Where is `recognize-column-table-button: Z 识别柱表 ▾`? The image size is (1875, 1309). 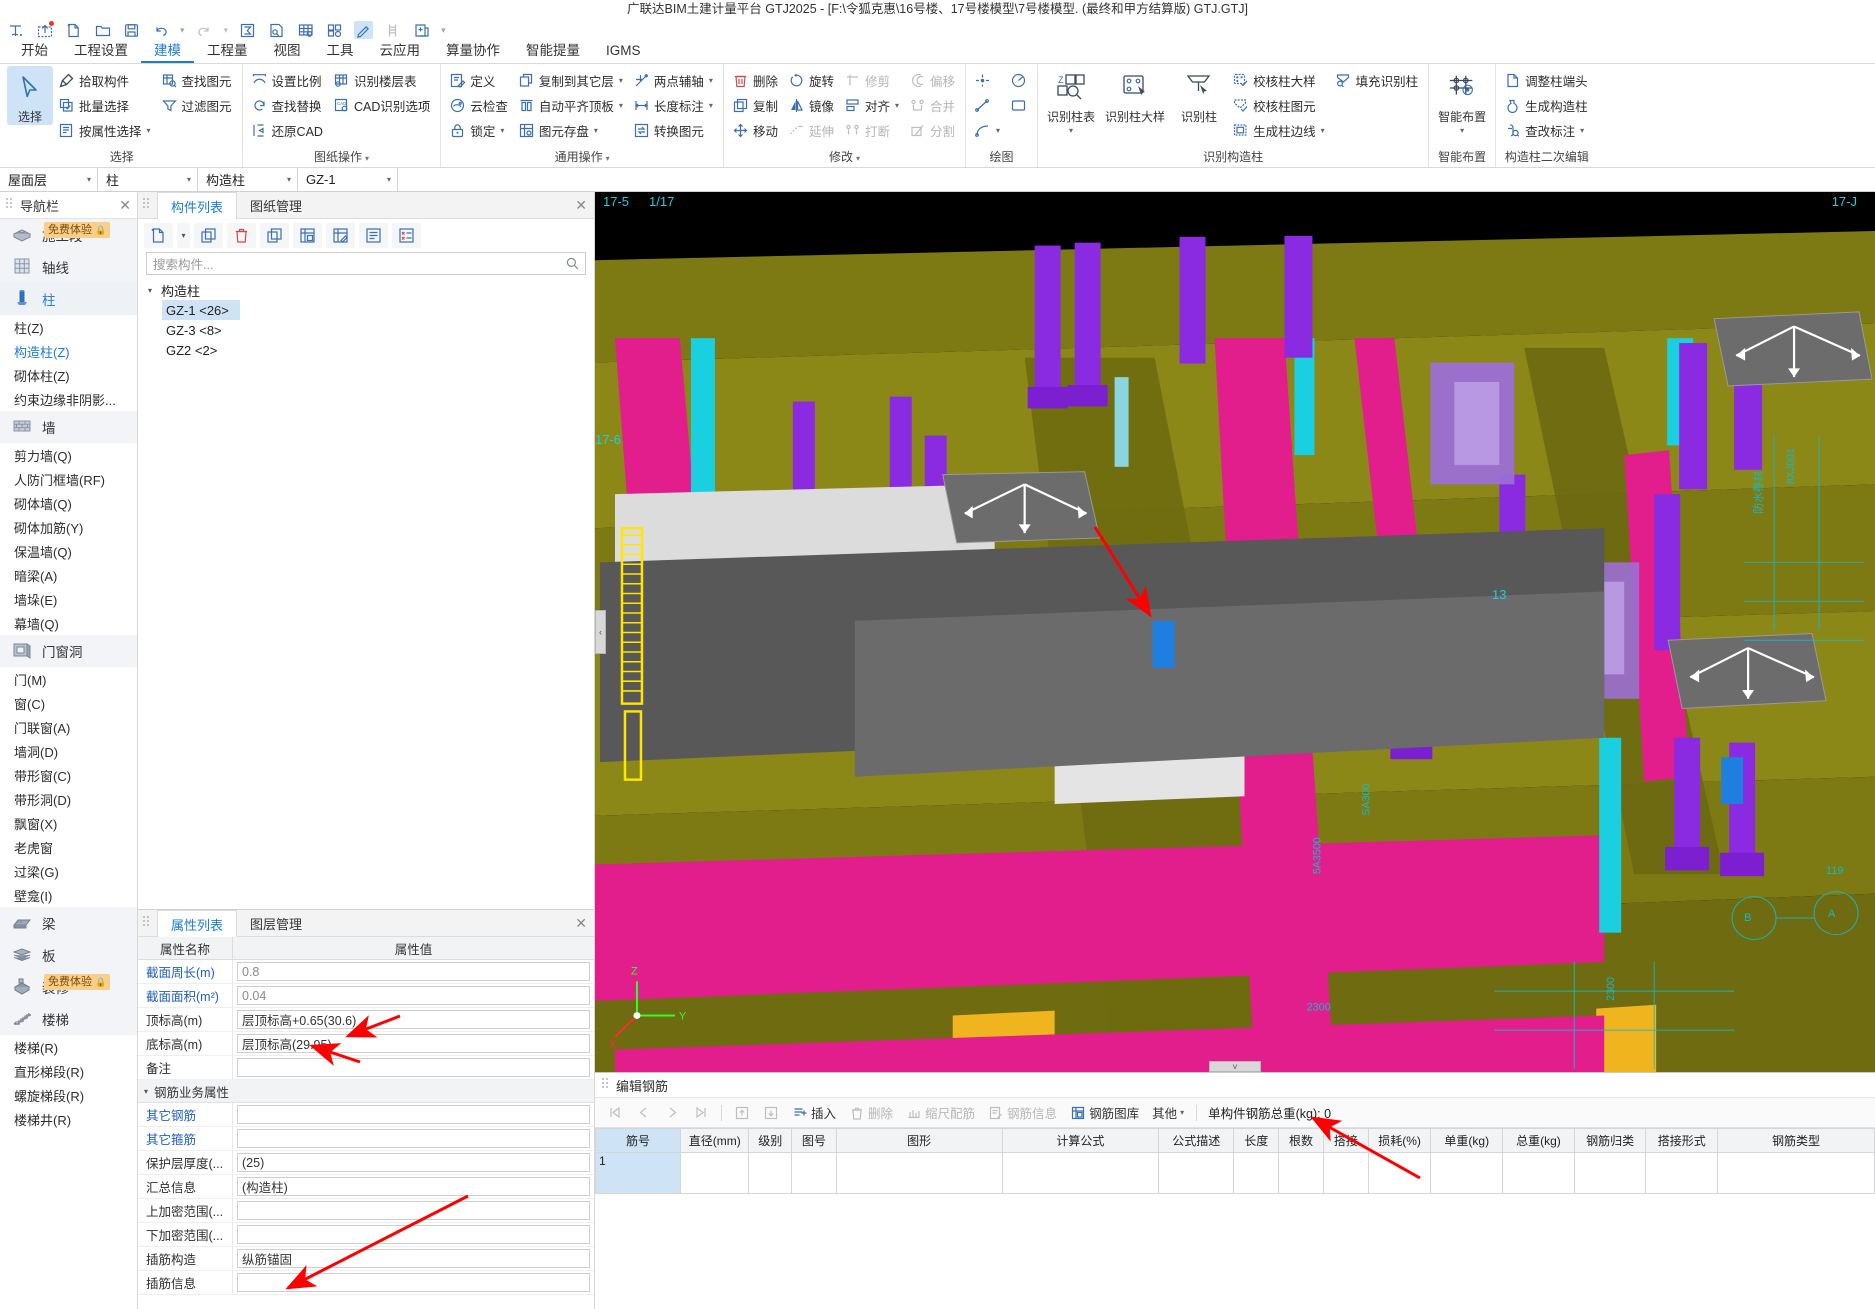
recognize-column-table-button: Z 识别柱表 ▾ is located at coordinates (1071, 100).